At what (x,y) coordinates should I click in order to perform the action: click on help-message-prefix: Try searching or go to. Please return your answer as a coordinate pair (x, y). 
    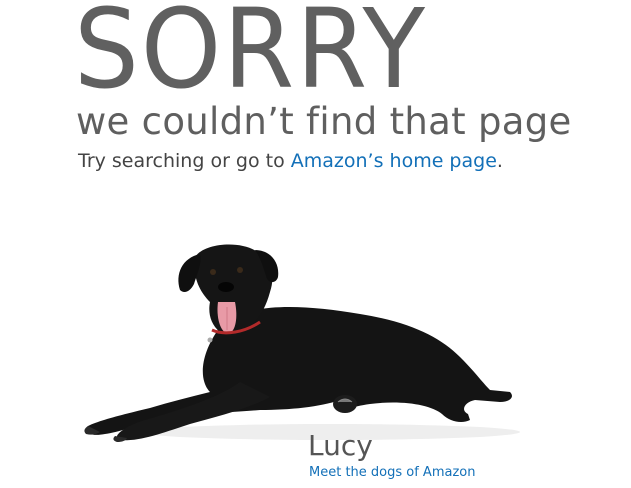
    Looking at the image, I should click on (184, 161).